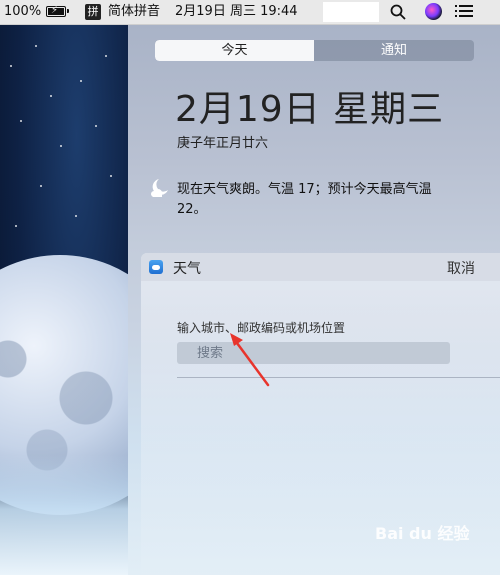 The image size is (500, 575). I want to click on weather-widget-header: 天气 取消, so click(320, 267).